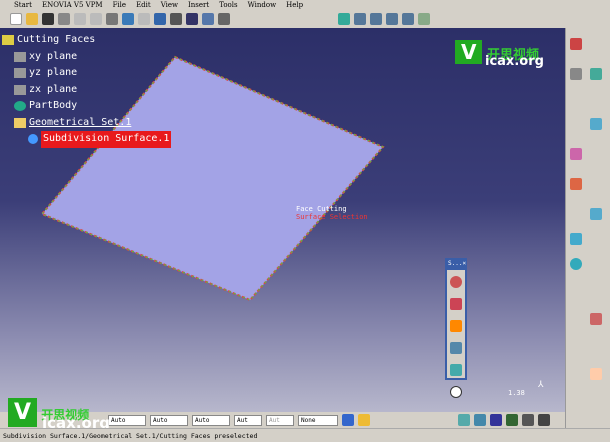 The height and width of the screenshot is (442, 610). I want to click on sphere-icon, so click(576, 264).